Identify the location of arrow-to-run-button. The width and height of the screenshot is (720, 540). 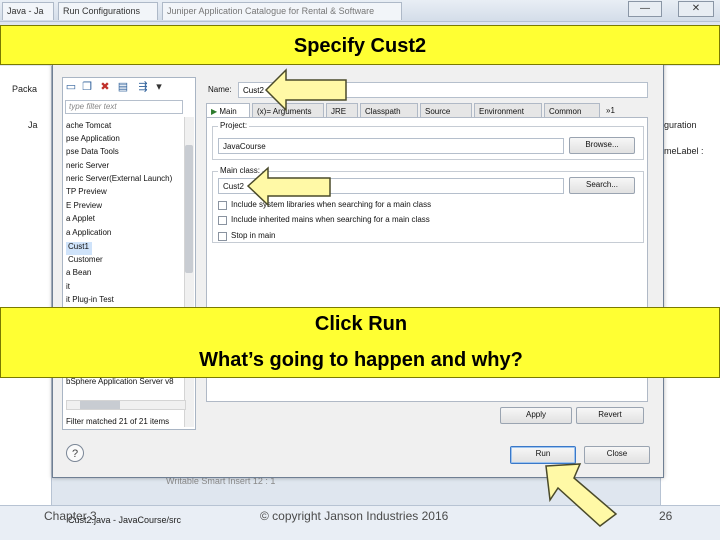
(581, 495).